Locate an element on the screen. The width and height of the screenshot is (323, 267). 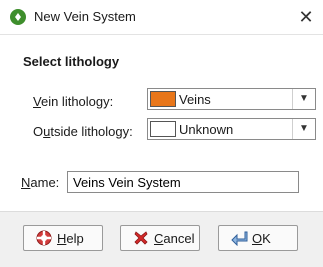
ok-button-label: OK is located at coordinates (261, 238).